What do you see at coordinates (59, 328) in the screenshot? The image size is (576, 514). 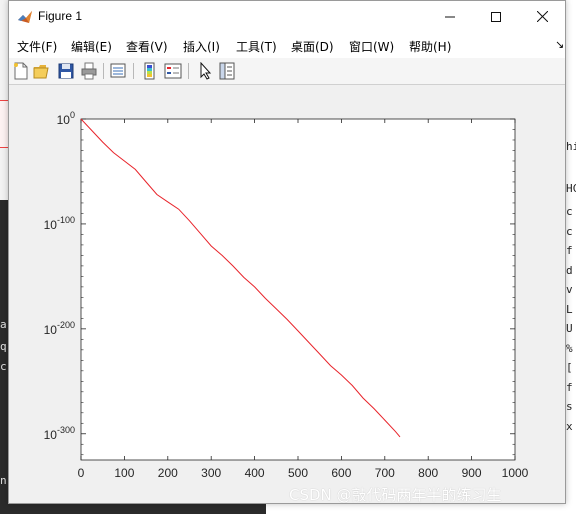 I see `y-tick-label: 10-200` at bounding box center [59, 328].